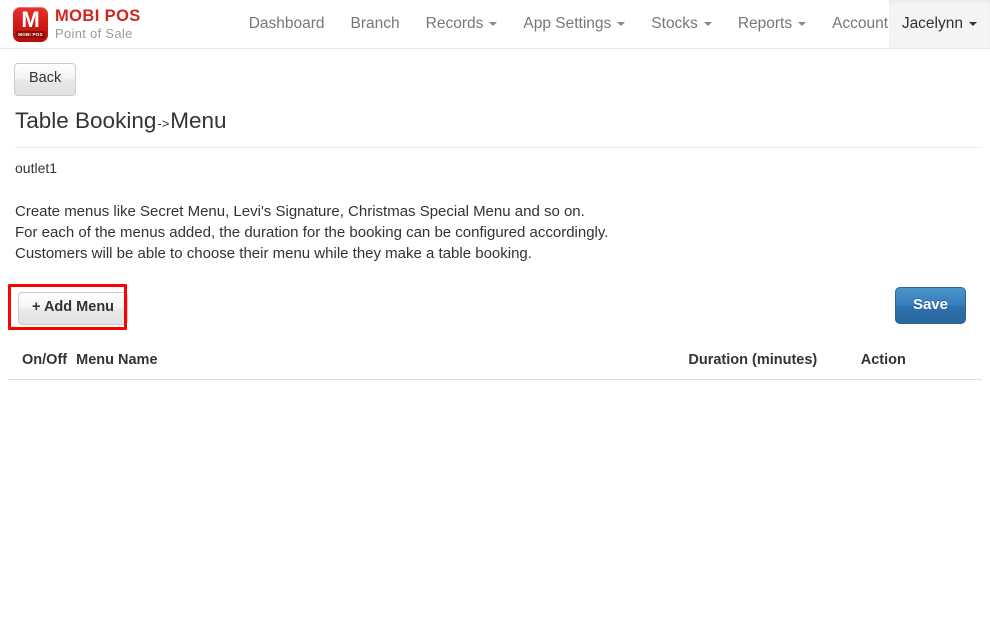 The height and width of the screenshot is (629, 990). Describe the element at coordinates (36, 167) in the screenshot. I see `outlet-name: outlet1` at that location.